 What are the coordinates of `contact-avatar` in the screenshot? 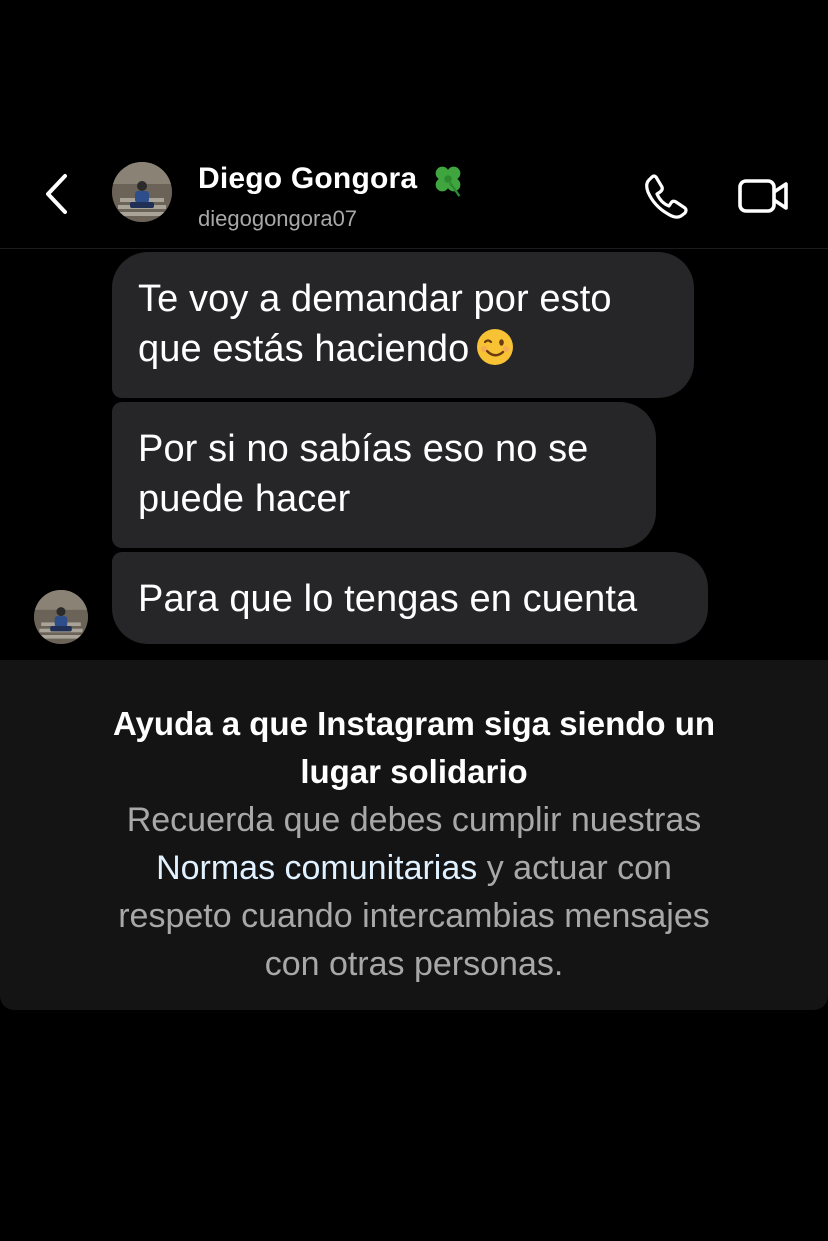 It's located at (142, 192).